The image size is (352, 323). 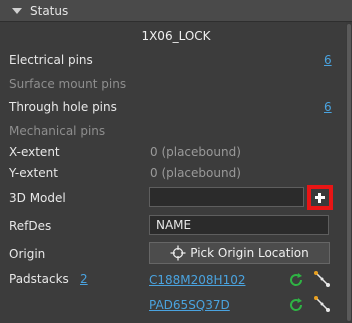 I want to click on padstacks-label: Padstacks, so click(x=39, y=279).